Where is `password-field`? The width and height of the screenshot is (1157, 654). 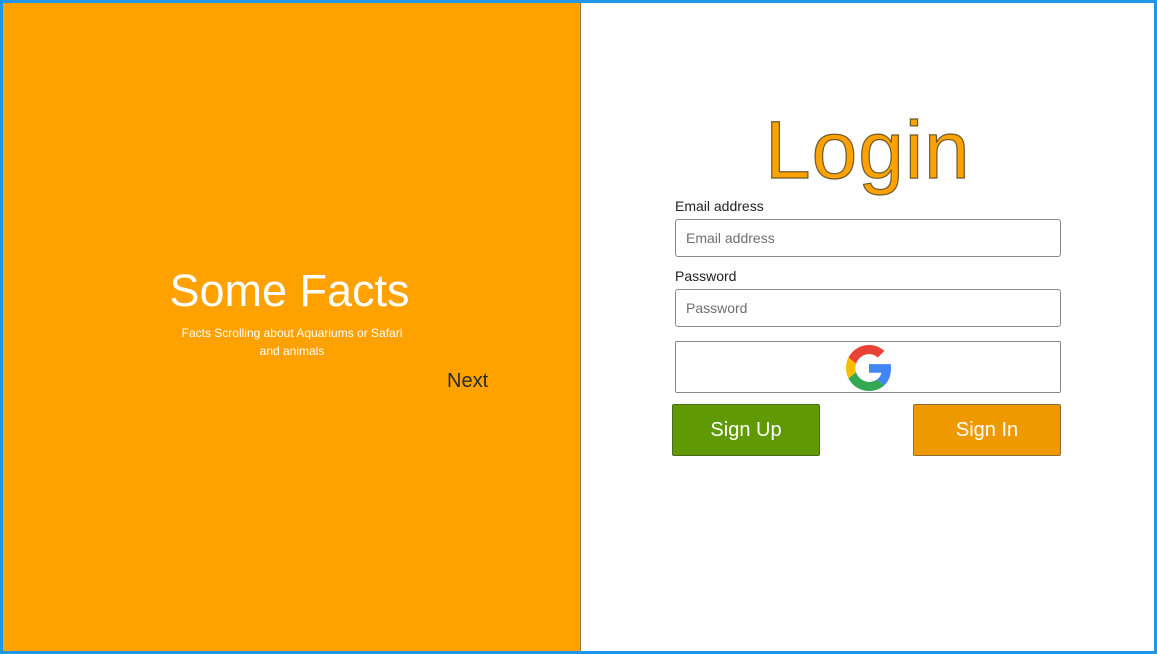 password-field is located at coordinates (868, 308).